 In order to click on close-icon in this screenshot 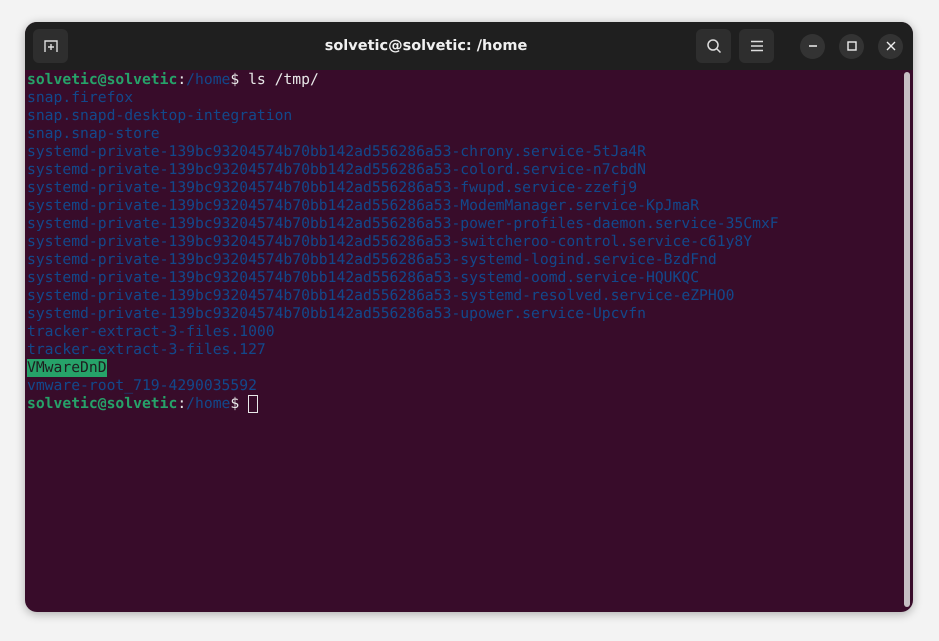, I will do `click(891, 46)`.